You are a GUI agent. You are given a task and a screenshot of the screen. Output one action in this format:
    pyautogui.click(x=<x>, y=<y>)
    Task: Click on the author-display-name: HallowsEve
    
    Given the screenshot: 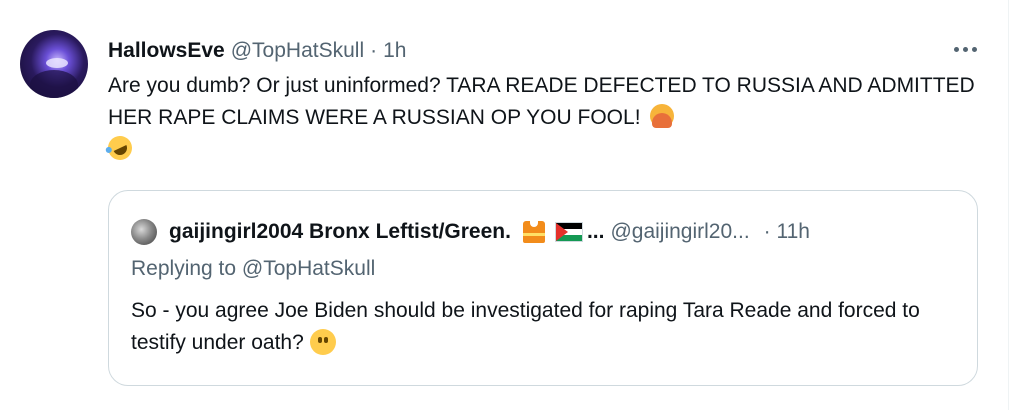 What is the action you would take?
    pyautogui.click(x=166, y=51)
    